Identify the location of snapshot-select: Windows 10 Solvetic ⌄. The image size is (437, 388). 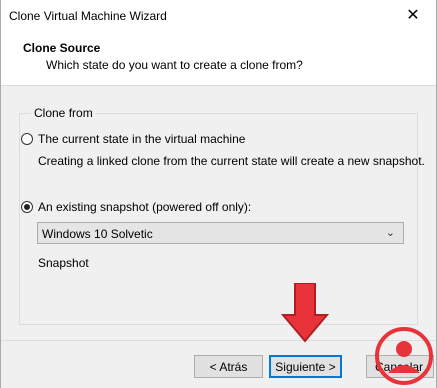
(220, 233).